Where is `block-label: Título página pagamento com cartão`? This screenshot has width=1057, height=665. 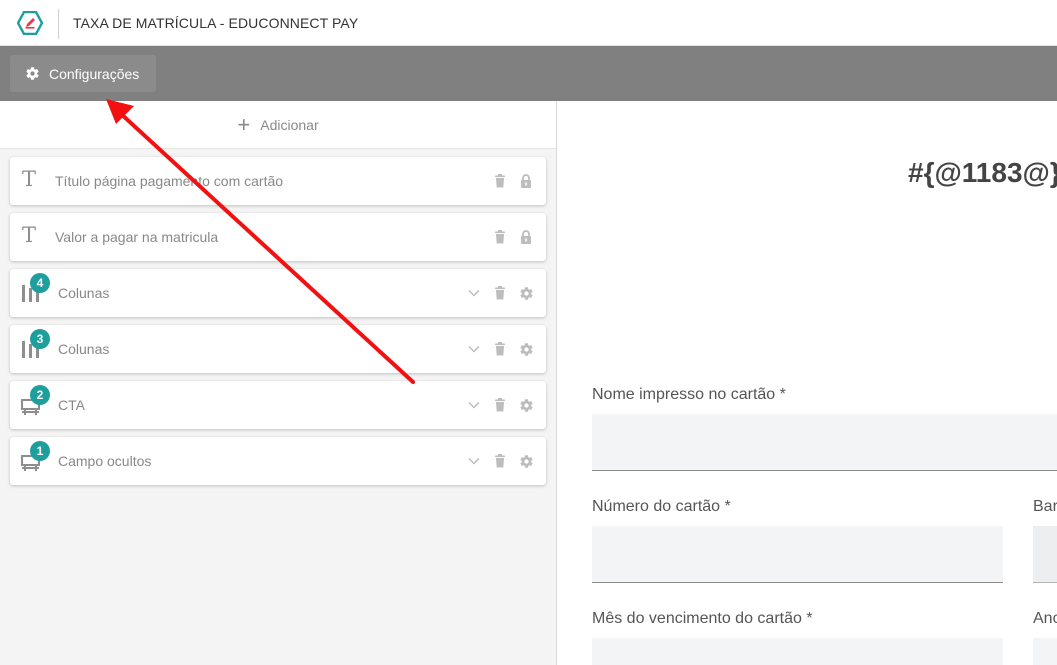 block-label: Título página pagamento com cartão is located at coordinates (169, 181).